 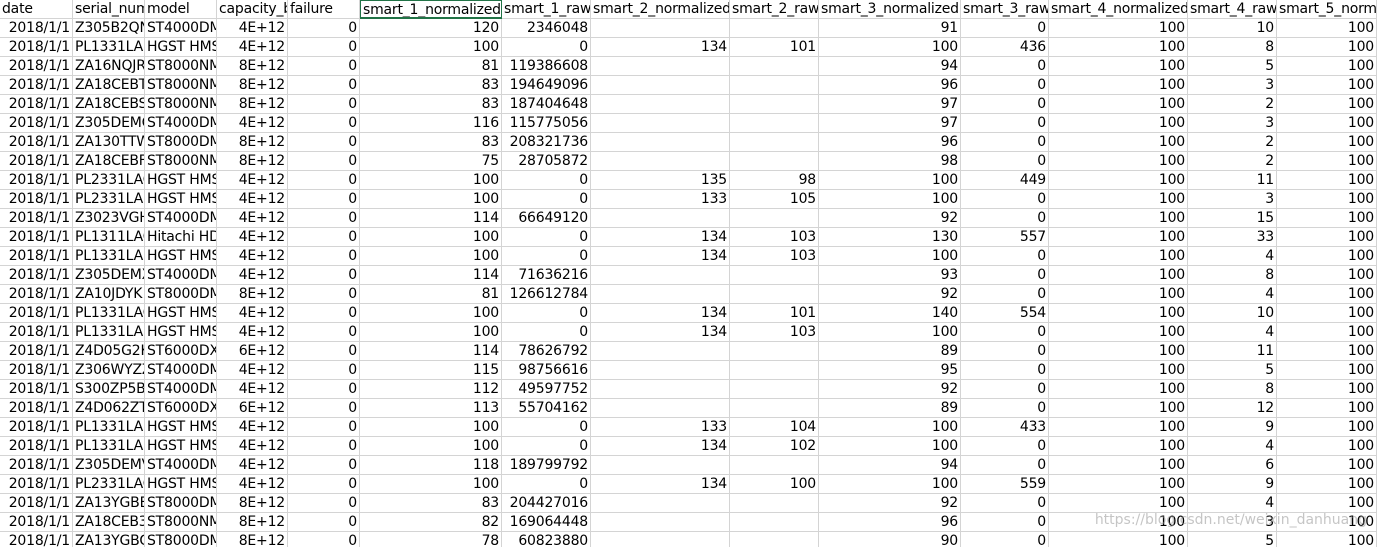 I want to click on table-cell: 78, so click(x=431, y=539).